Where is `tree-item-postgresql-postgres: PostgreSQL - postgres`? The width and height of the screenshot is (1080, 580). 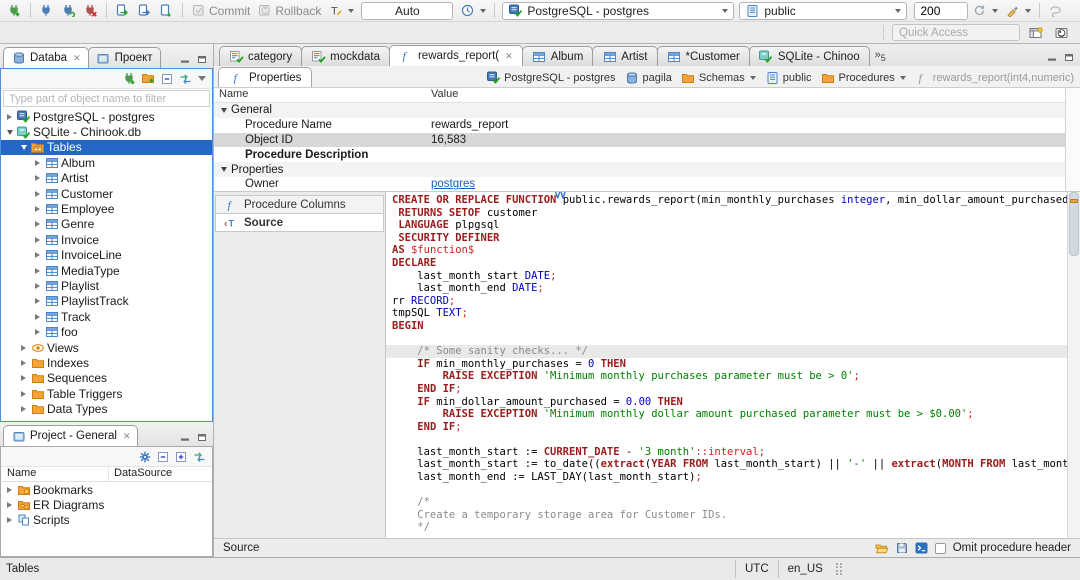 tree-item-postgresql-postgres: PostgreSQL - postgres is located at coordinates (106, 116).